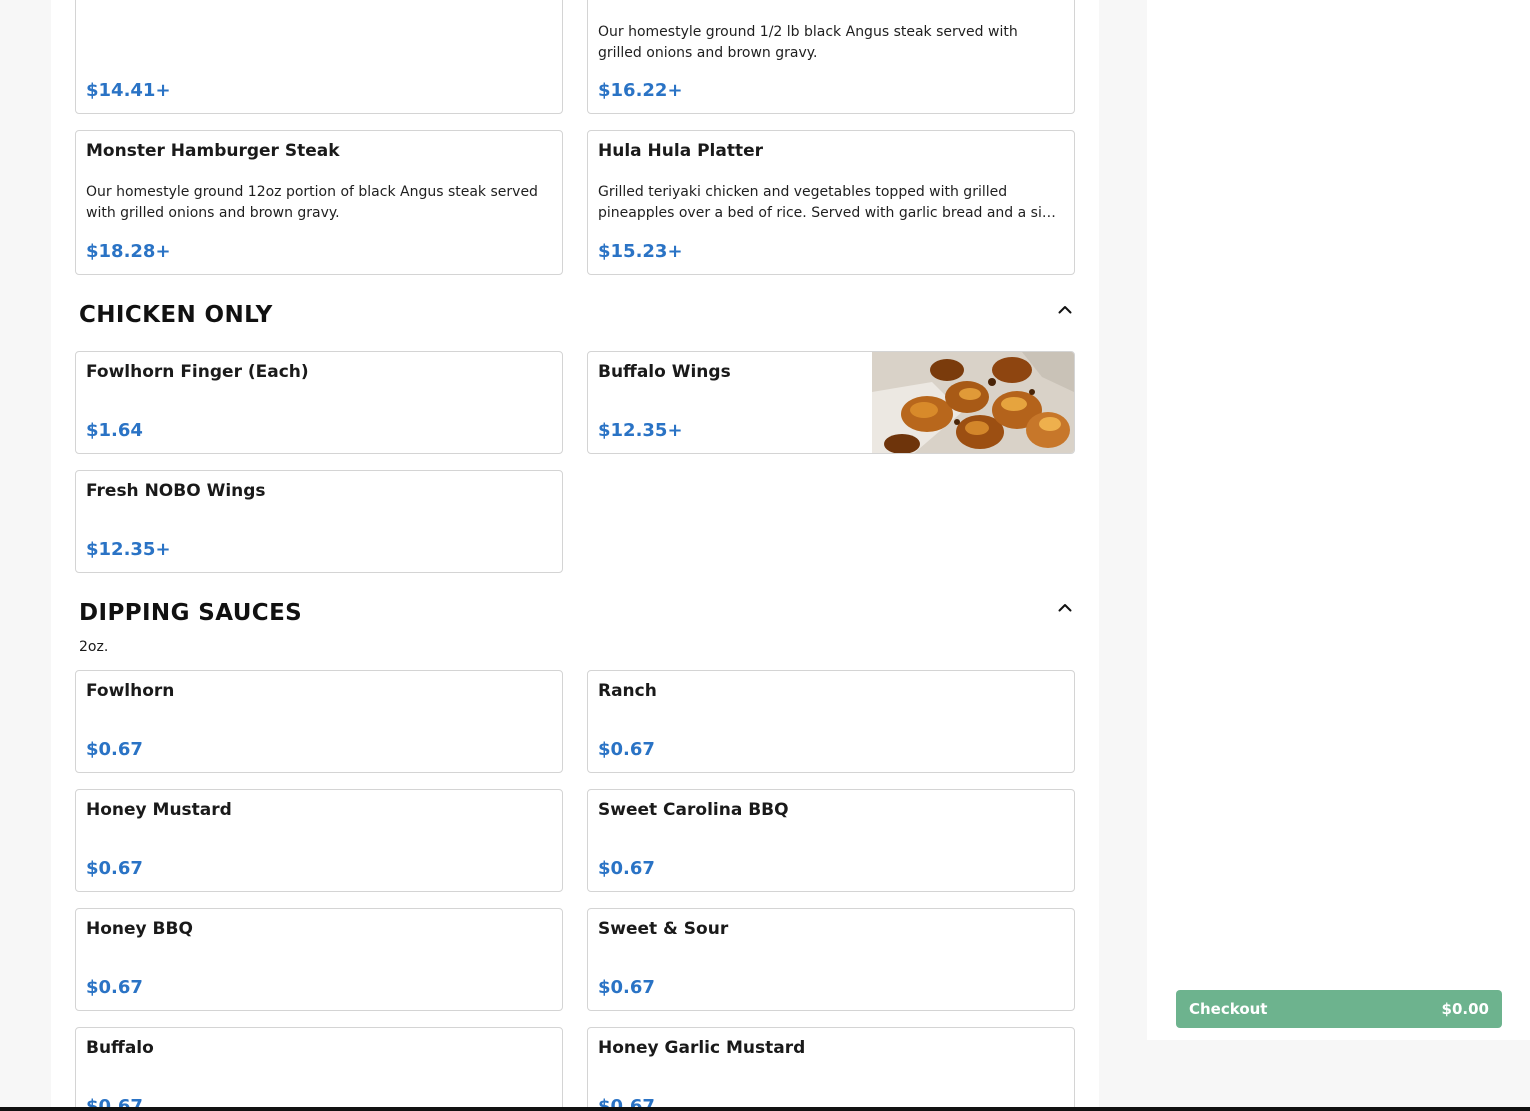  Describe the element at coordinates (640, 90) in the screenshot. I see `menu-item-price: $16.22+` at that location.